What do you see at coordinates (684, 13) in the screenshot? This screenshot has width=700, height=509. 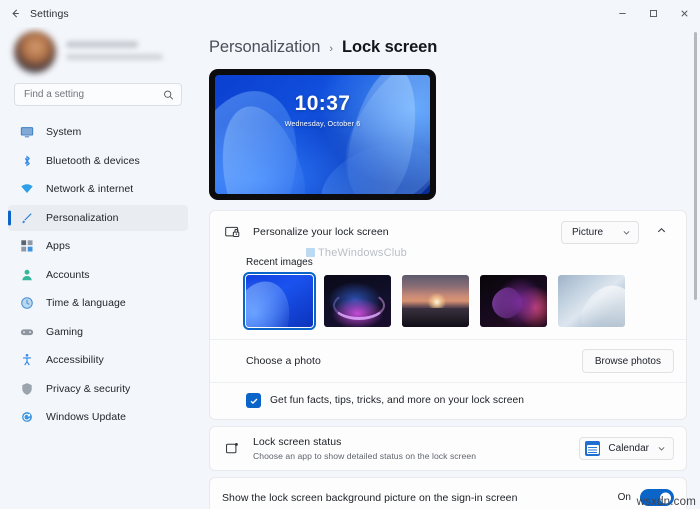 I see `close-button` at bounding box center [684, 13].